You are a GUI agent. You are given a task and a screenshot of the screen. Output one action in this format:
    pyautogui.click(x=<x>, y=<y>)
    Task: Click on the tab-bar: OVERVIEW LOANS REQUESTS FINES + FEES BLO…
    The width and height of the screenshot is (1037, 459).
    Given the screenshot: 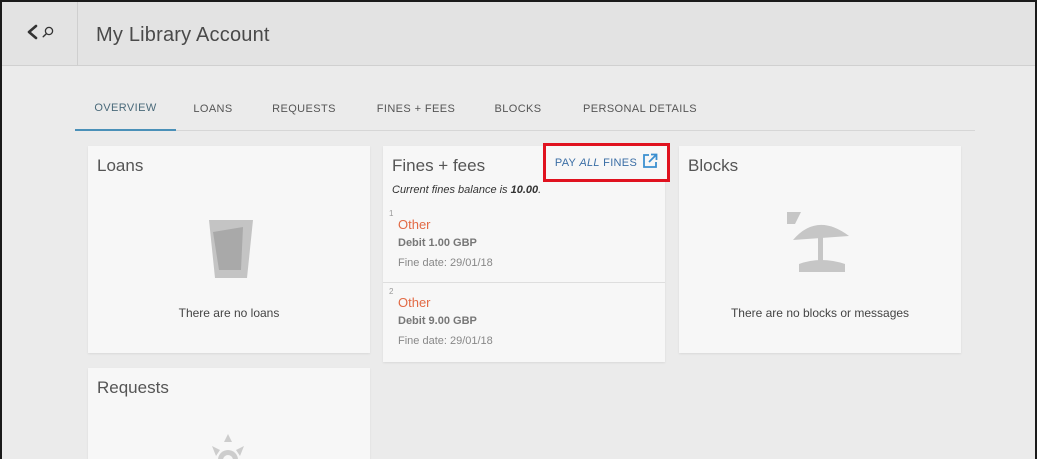 What is the action you would take?
    pyautogui.click(x=525, y=110)
    